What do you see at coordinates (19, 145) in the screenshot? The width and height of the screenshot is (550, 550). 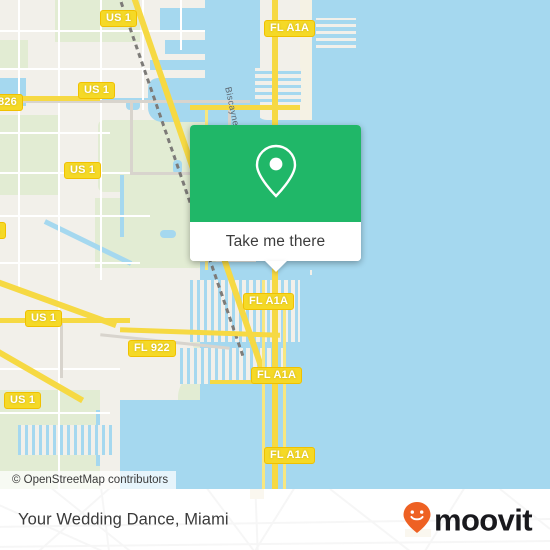 I see `map-street-grid-v1` at bounding box center [19, 145].